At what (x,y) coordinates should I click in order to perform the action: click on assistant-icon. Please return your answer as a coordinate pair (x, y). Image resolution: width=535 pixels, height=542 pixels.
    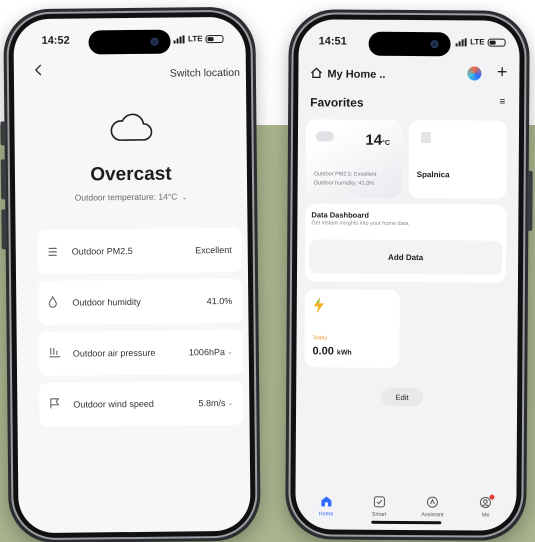
    Looking at the image, I should click on (432, 502).